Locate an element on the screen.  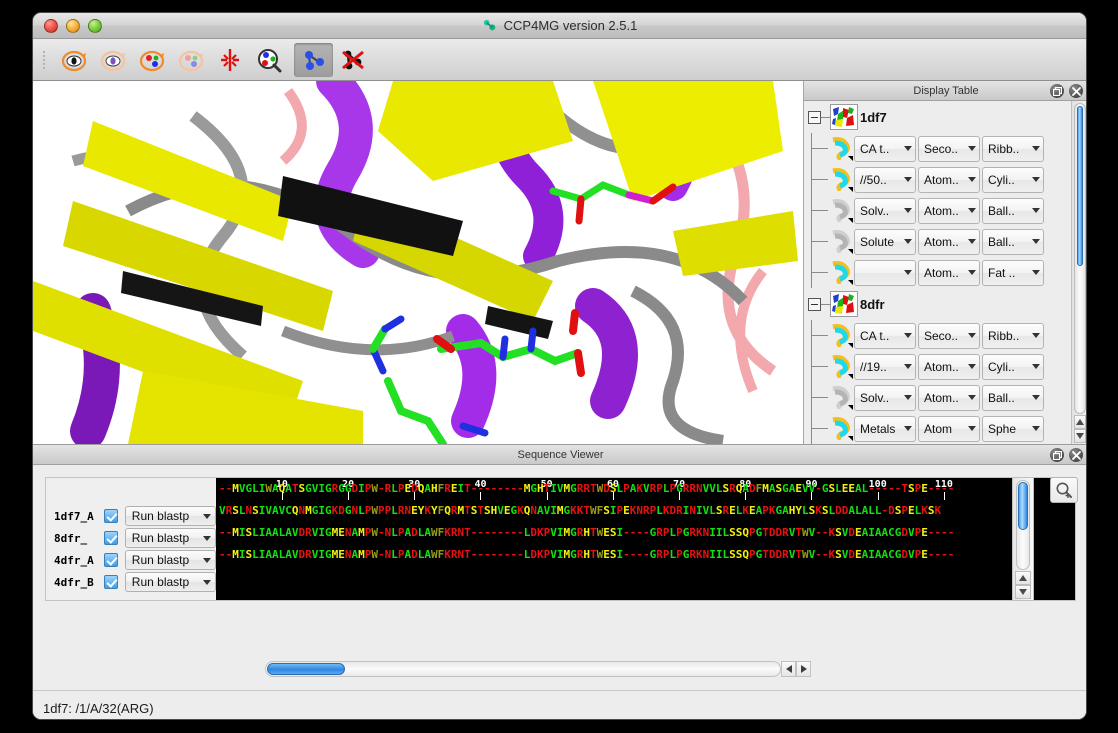
scroll-left-icon is located at coordinates (788, 669).